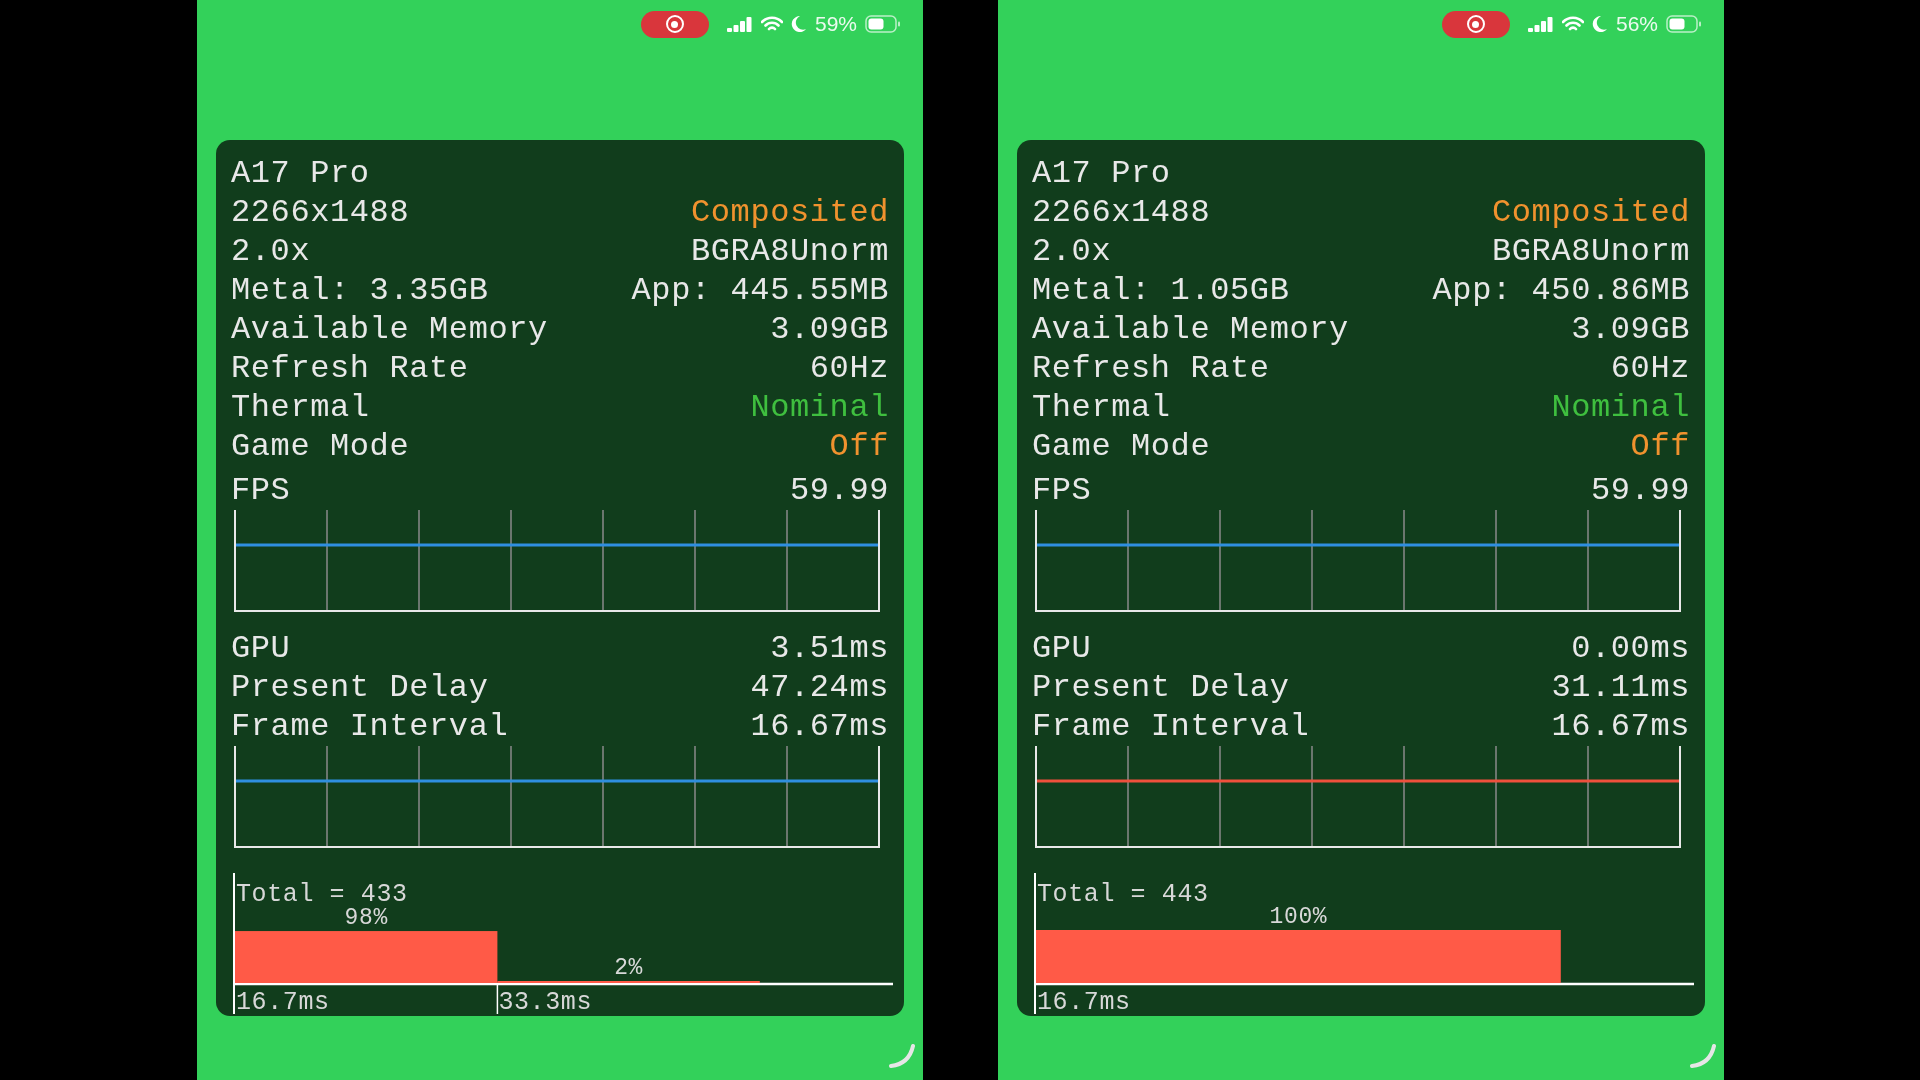  What do you see at coordinates (628, 968) in the screenshot?
I see `bar-value-label: 2%` at bounding box center [628, 968].